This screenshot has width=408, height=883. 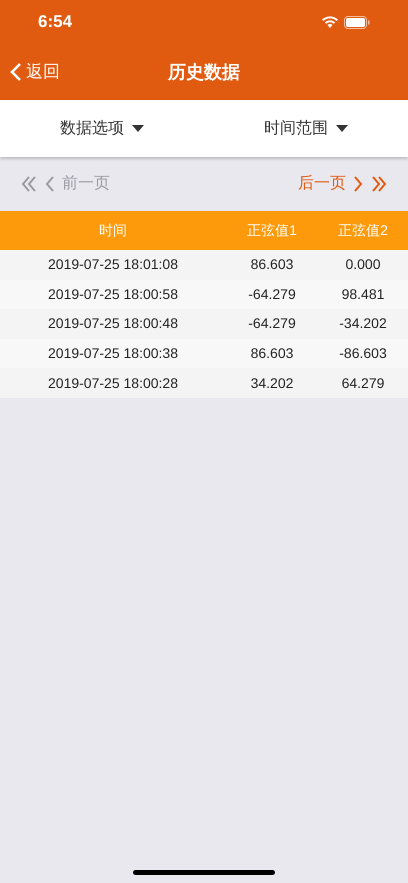 I want to click on filter-dropdown: 时间范围, so click(x=306, y=128).